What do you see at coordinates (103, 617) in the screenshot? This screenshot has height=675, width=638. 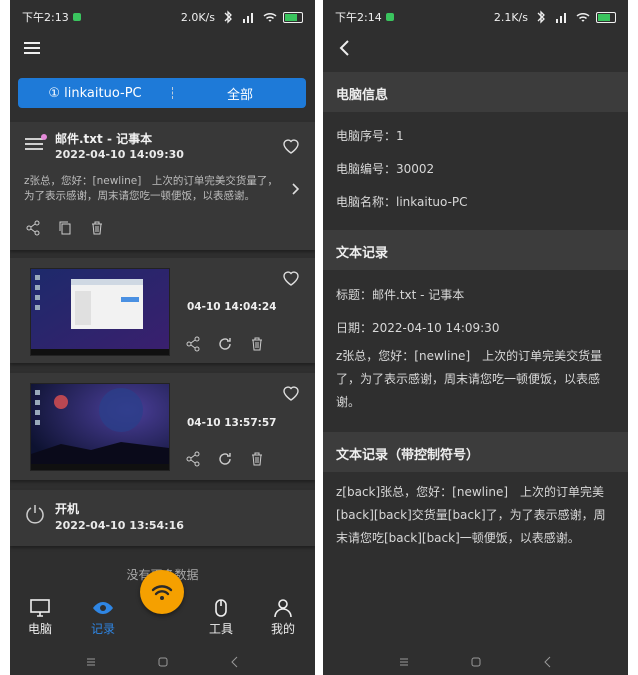 I see `nav-records: 记录` at bounding box center [103, 617].